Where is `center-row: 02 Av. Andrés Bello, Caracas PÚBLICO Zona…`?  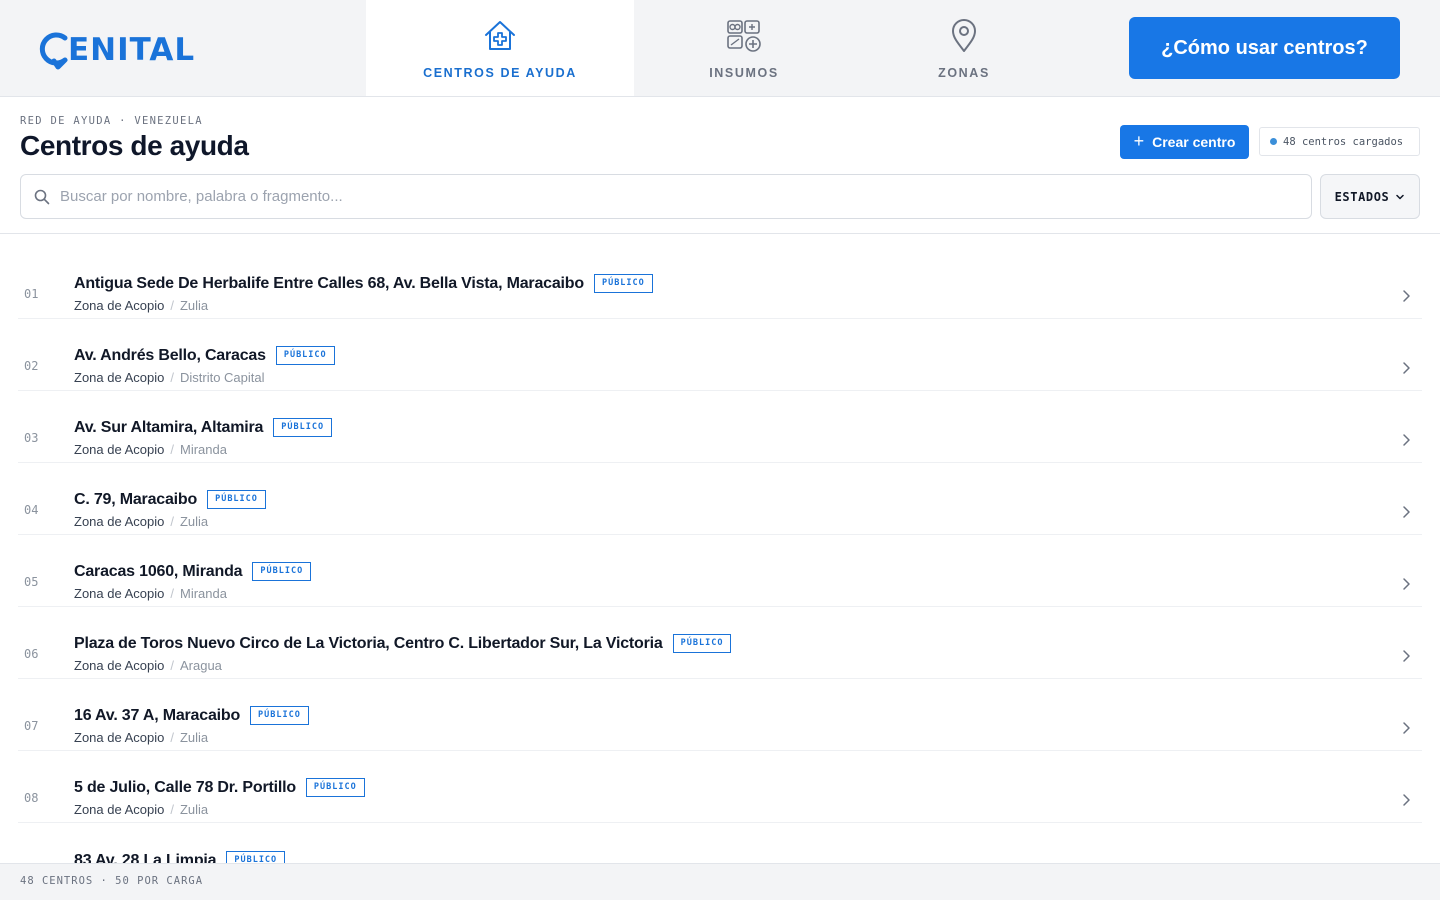 center-row: 02 Av. Andrés Bello, Caracas PÚBLICO Zona… is located at coordinates (720, 355).